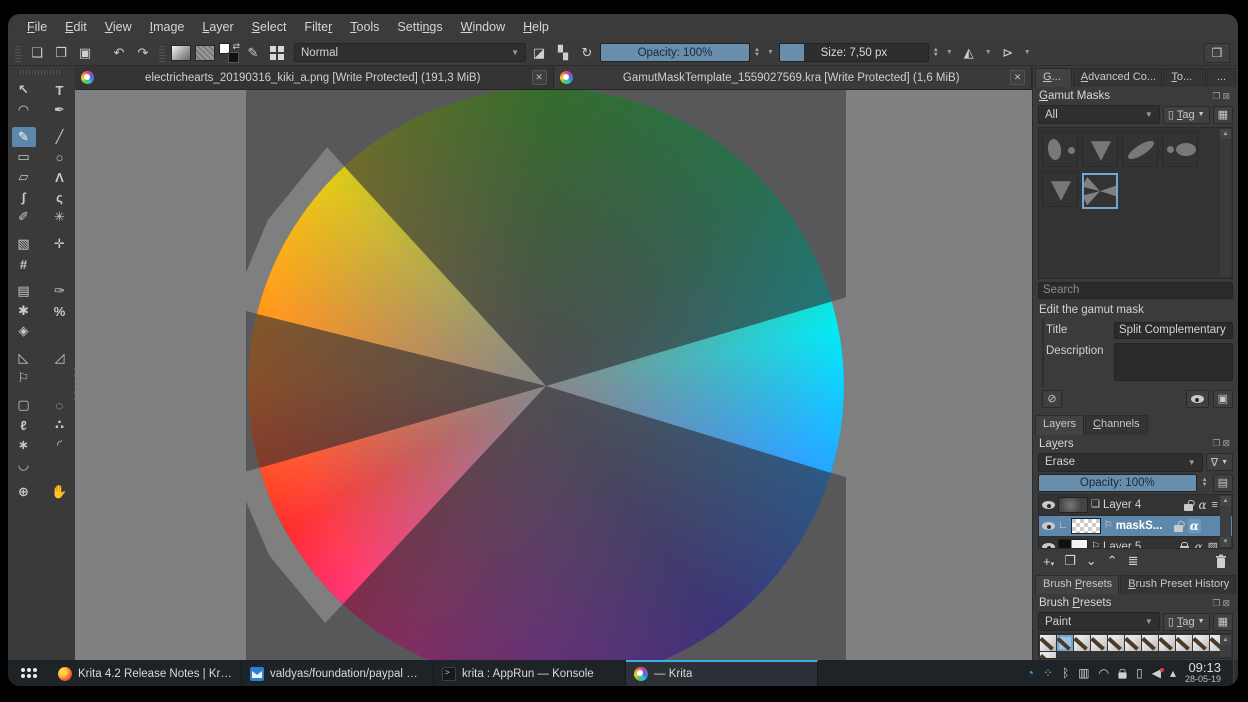 The image size is (1248, 702). I want to click on menu-image: Image, so click(167, 27).